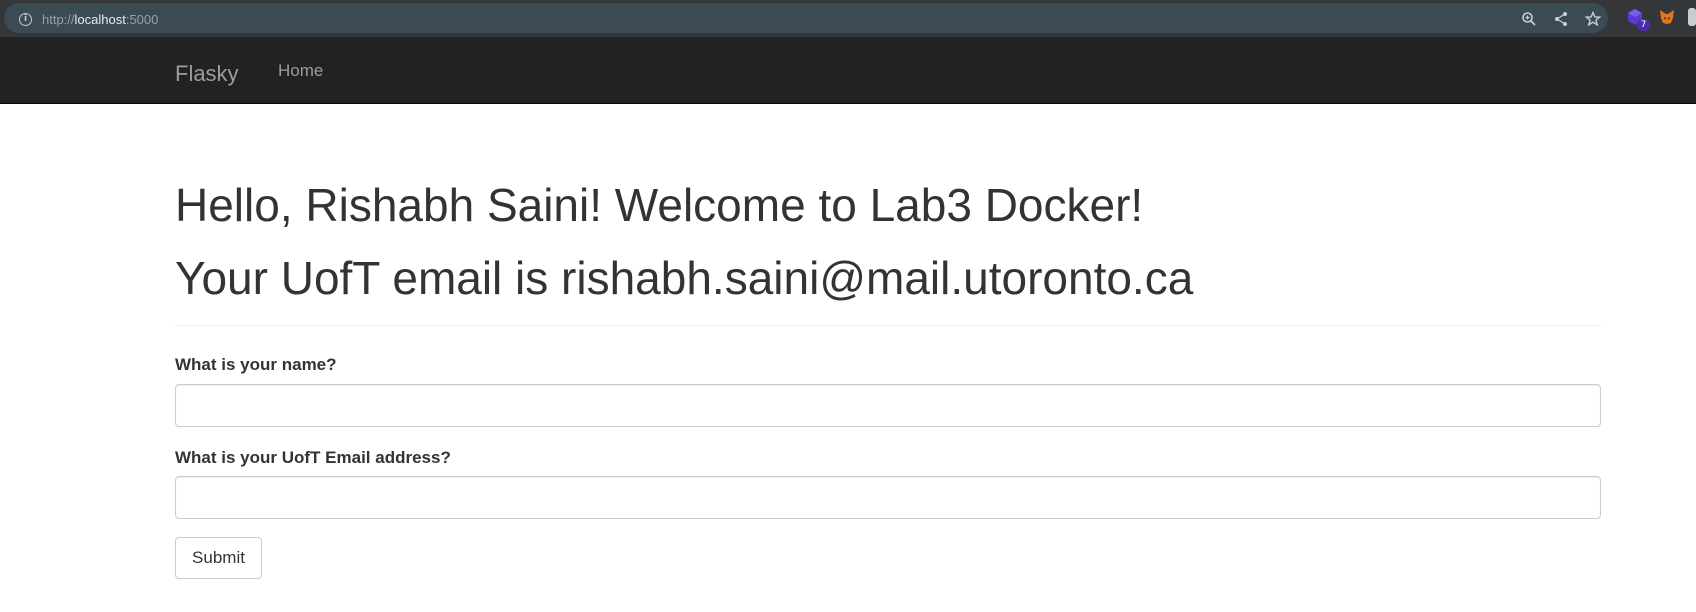 This screenshot has height=612, width=1696. I want to click on submit-button: Submit, so click(218, 558).